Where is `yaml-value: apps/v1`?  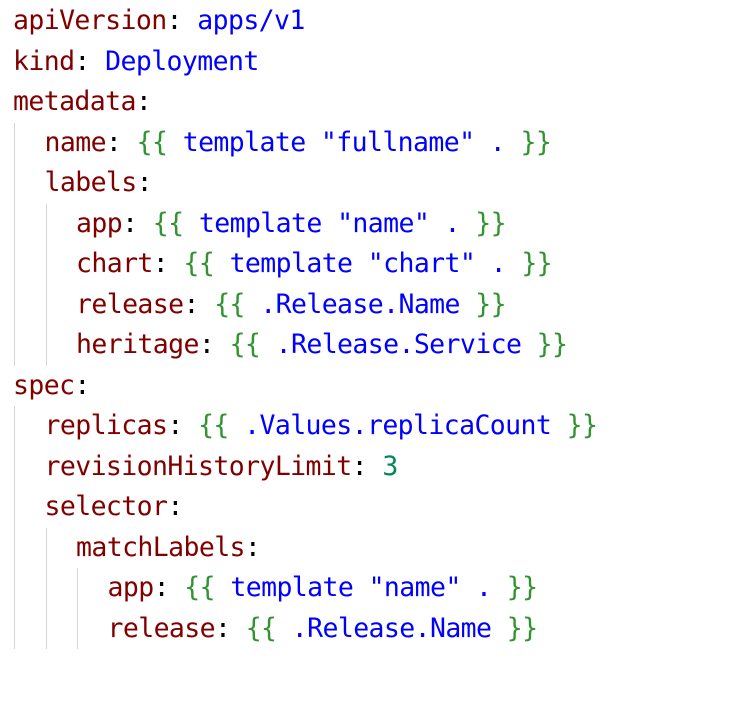 yaml-value: apps/v1 is located at coordinates (251, 20).